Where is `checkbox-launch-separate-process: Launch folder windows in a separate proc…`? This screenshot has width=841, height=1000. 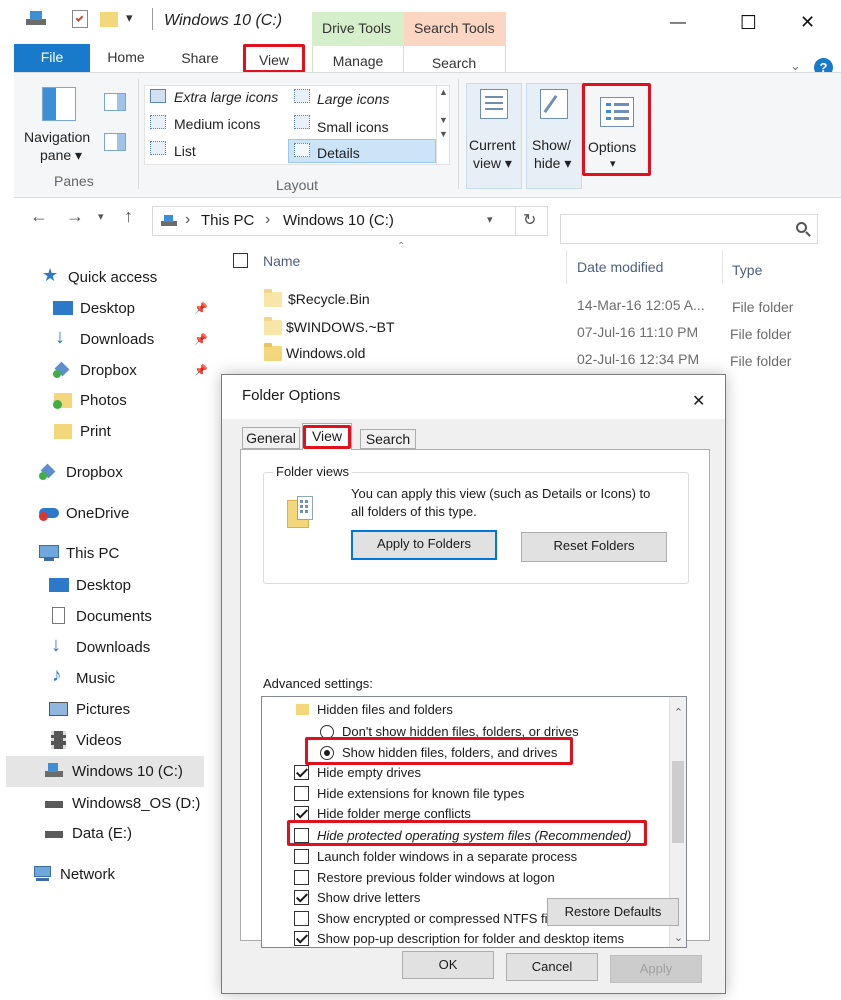
checkbox-launch-separate-process: Launch folder windows in a separate proc… is located at coordinates (435, 856).